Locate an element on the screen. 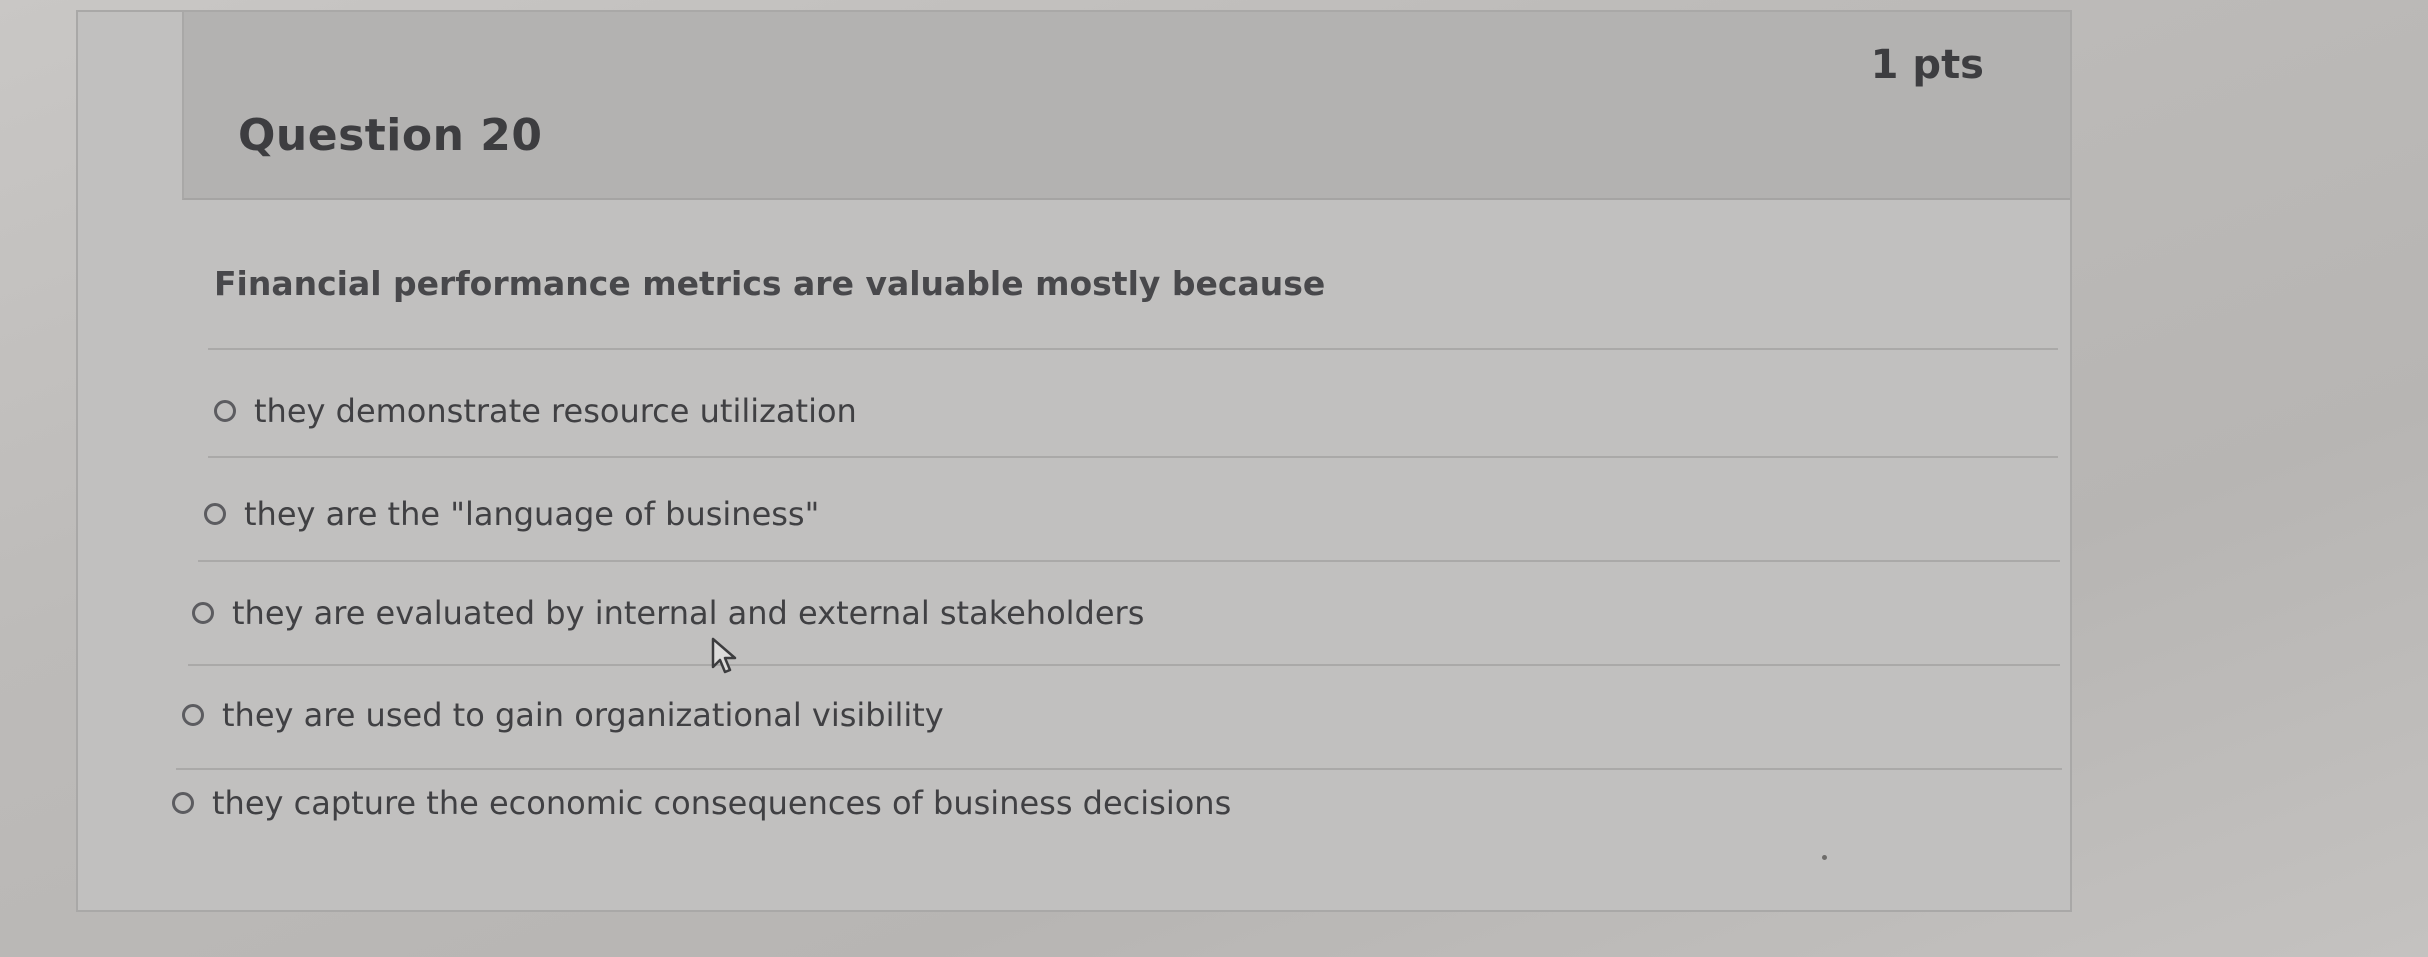  answer-option-1: they demonstrate resource utilization is located at coordinates (535, 411).